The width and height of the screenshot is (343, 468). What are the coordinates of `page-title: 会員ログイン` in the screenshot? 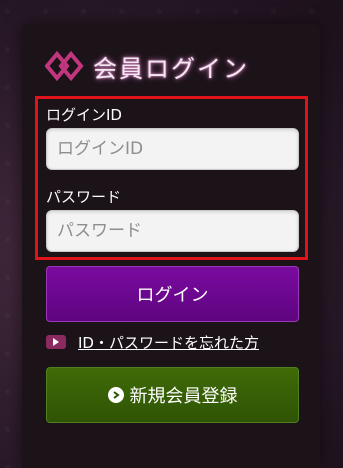 It's located at (171, 68).